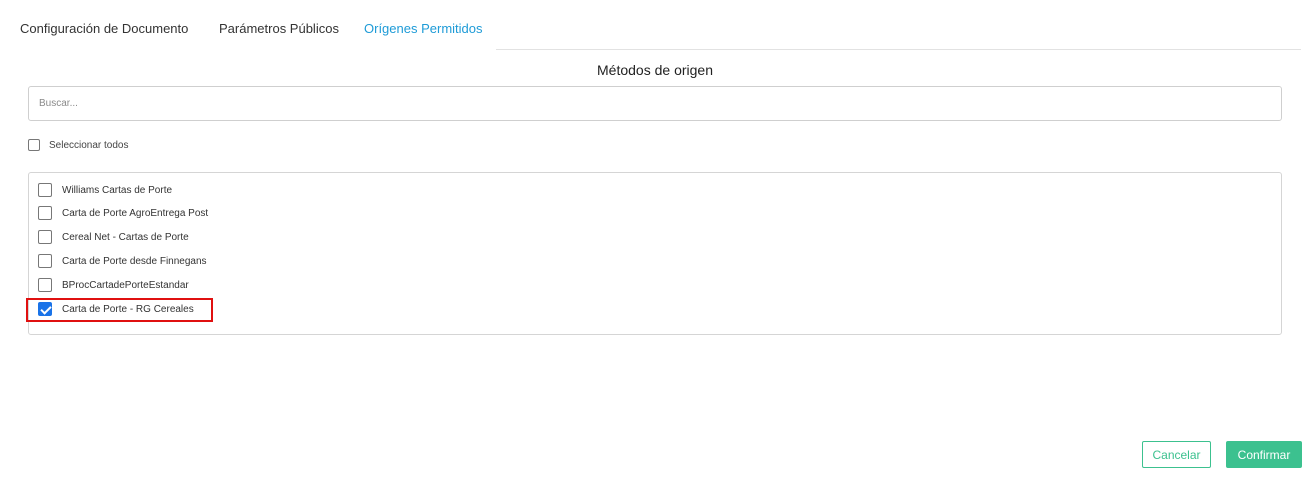 The image size is (1316, 479). I want to click on confirm-button: Confirmar, so click(1264, 454).